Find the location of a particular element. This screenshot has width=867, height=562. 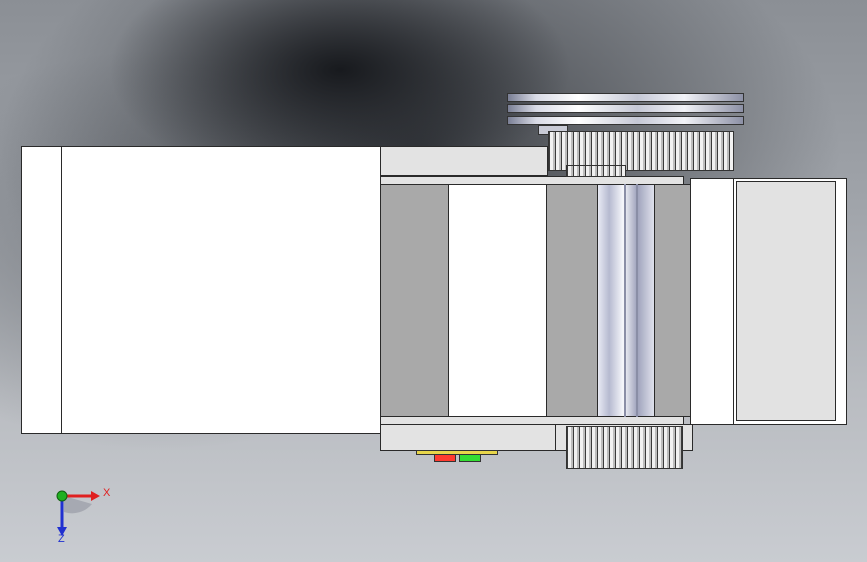

shaft-groove-left is located at coordinates (625, 300).